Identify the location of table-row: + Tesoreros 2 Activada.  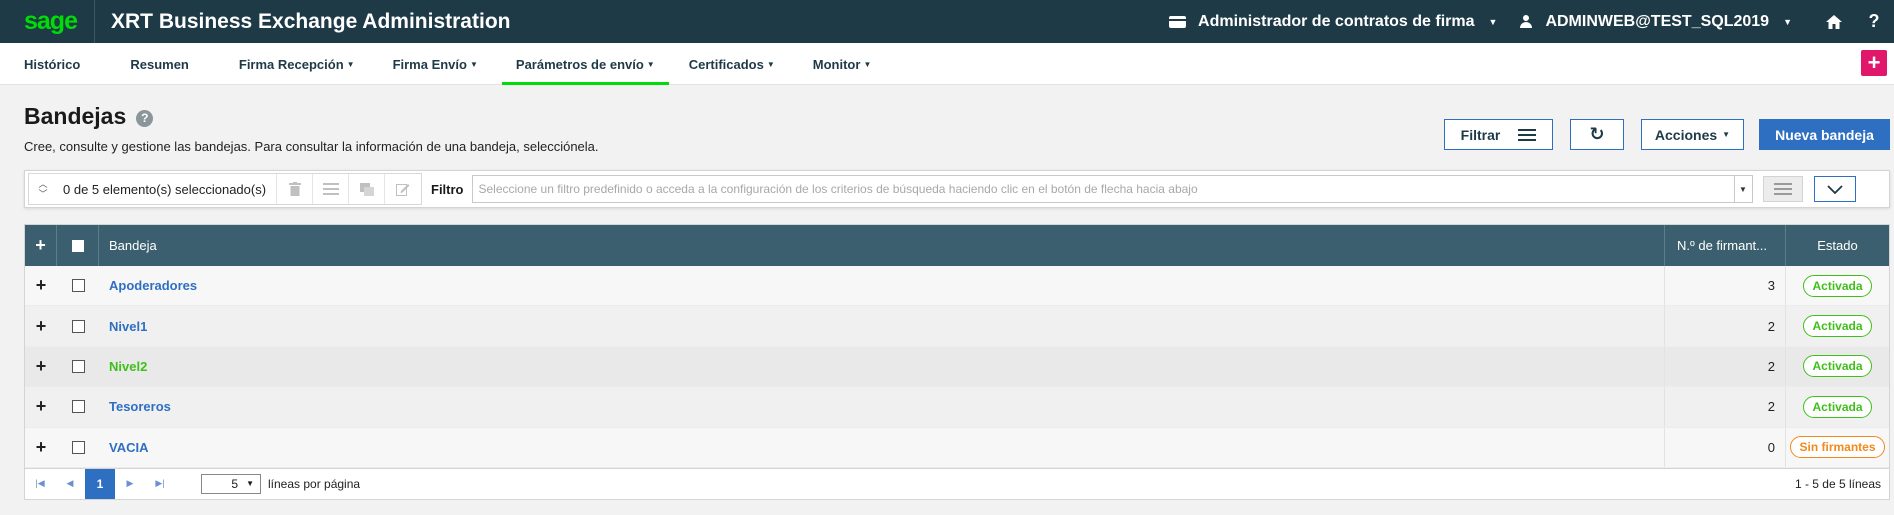
(957, 407).